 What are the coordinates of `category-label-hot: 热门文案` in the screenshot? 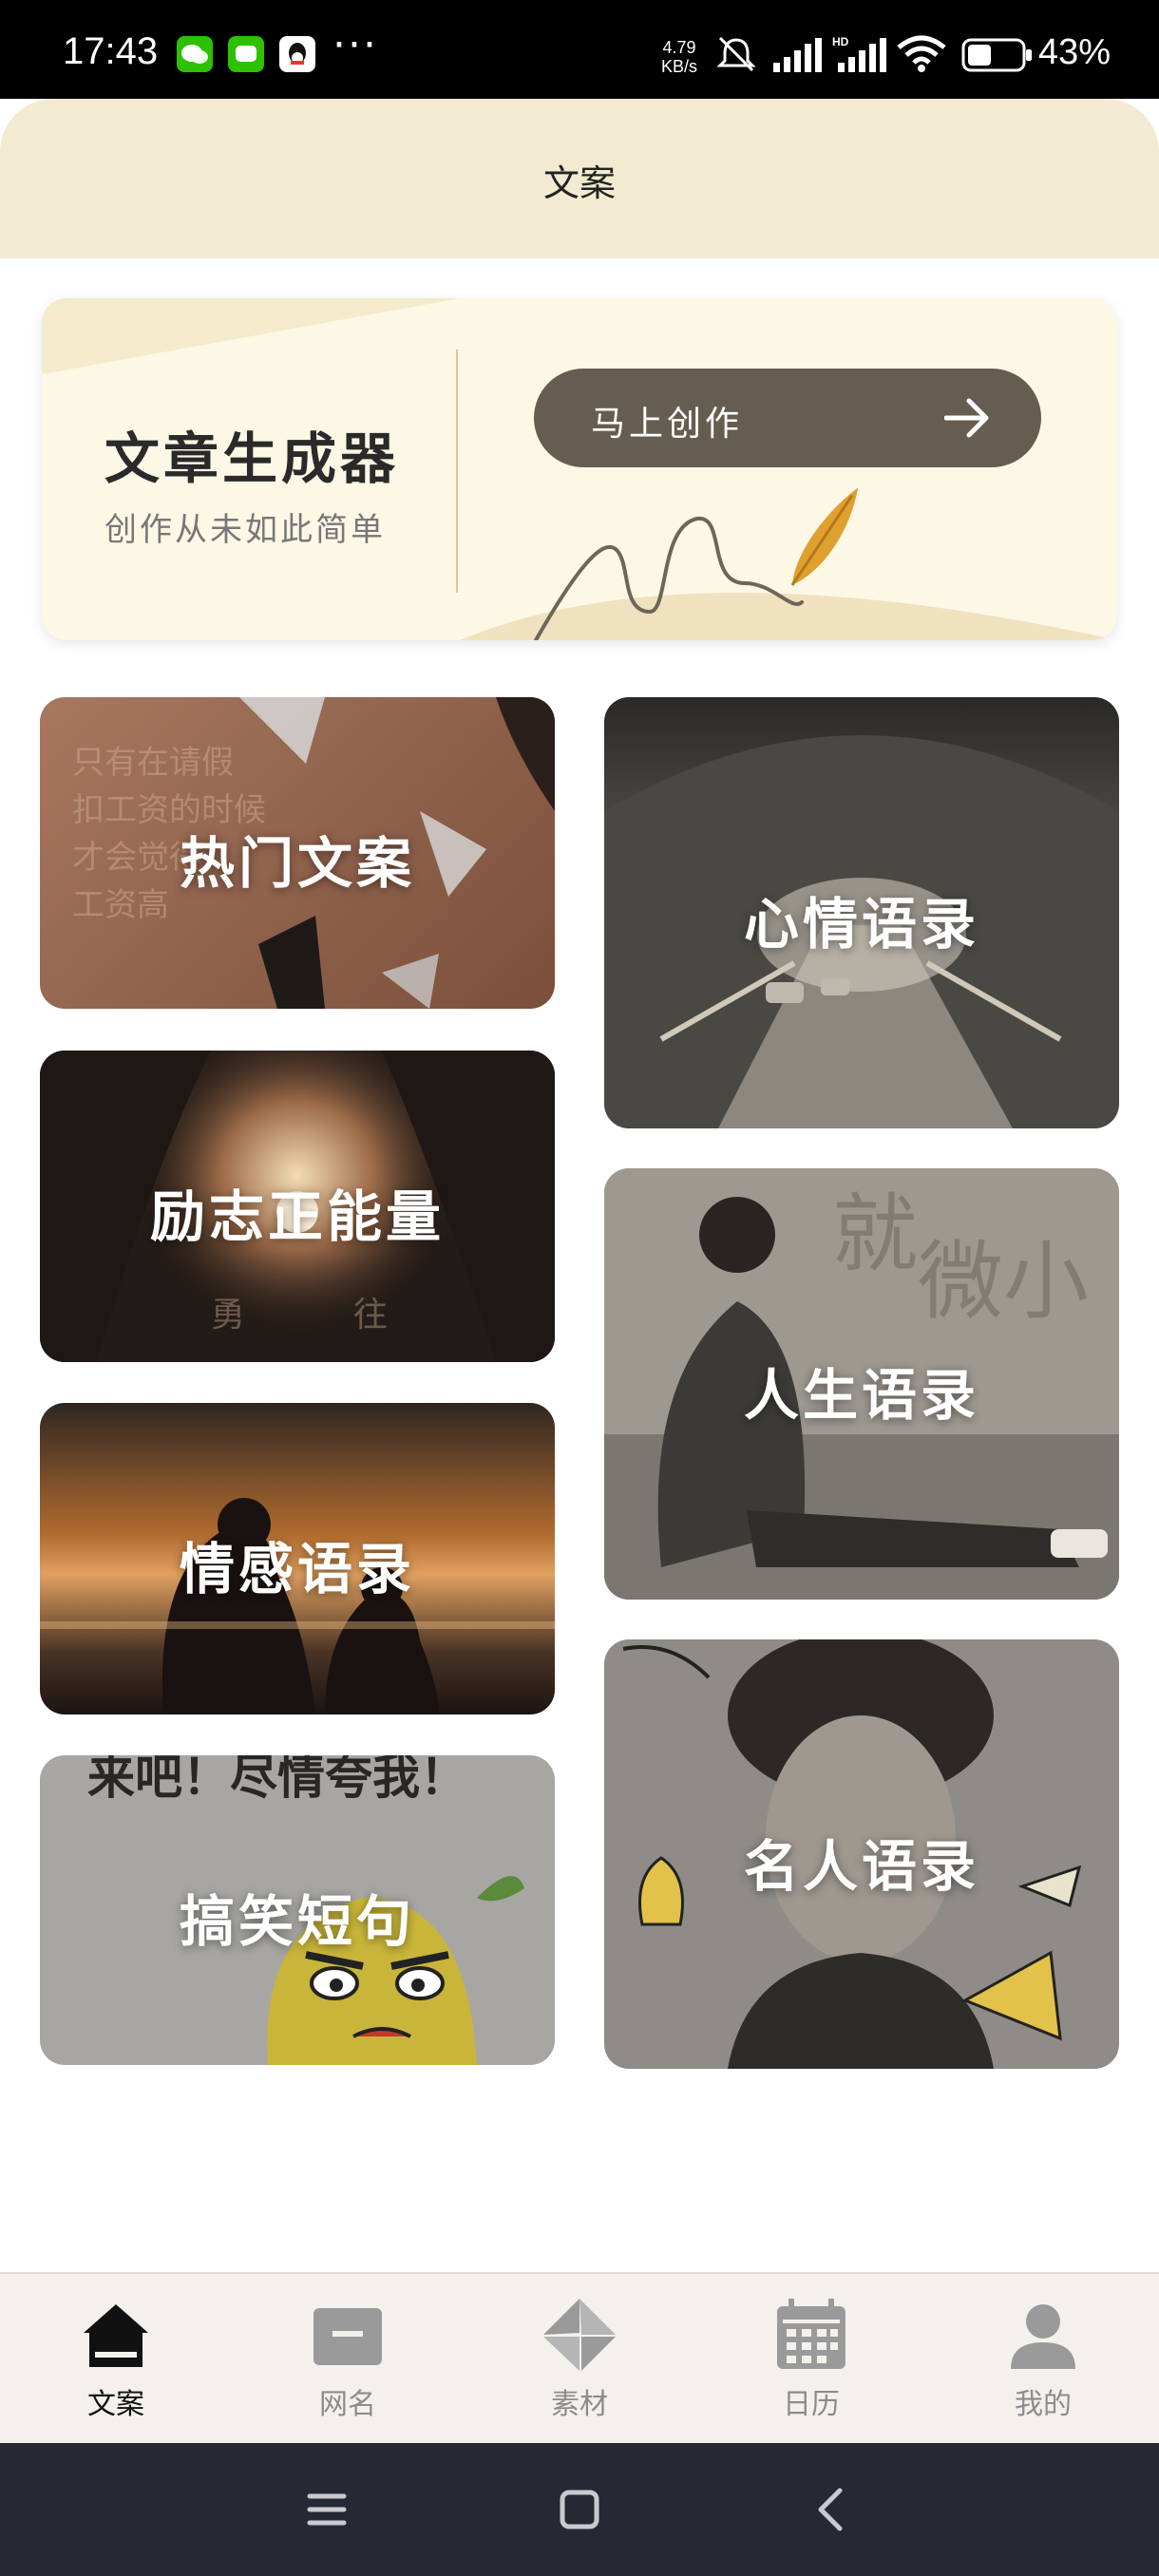 It's located at (297, 863).